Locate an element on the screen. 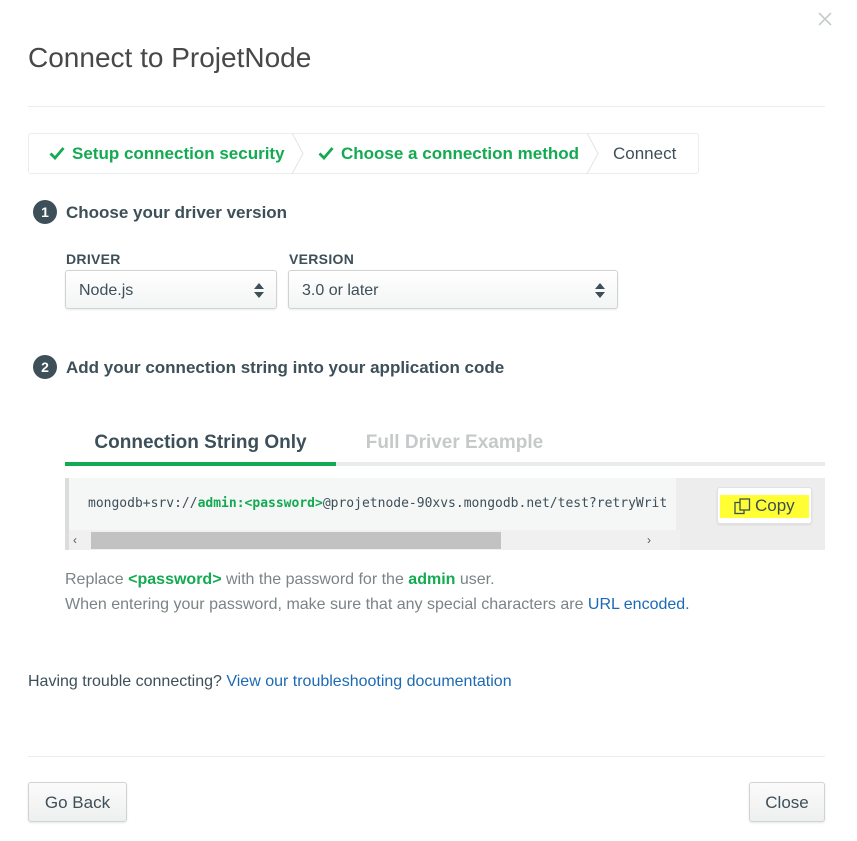  note-text: Replace is located at coordinates (97, 579).